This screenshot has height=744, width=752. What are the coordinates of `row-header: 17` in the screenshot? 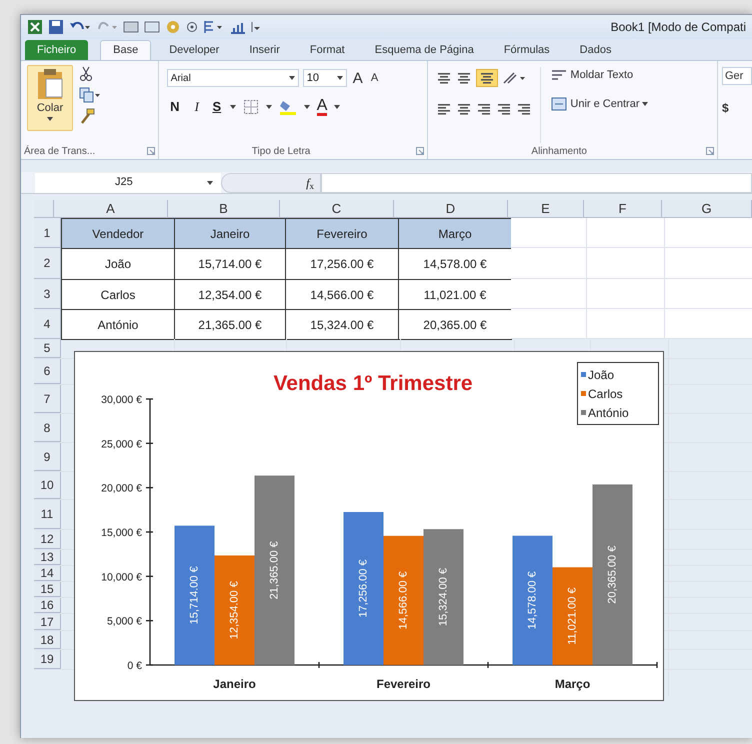 It's located at (47, 622).